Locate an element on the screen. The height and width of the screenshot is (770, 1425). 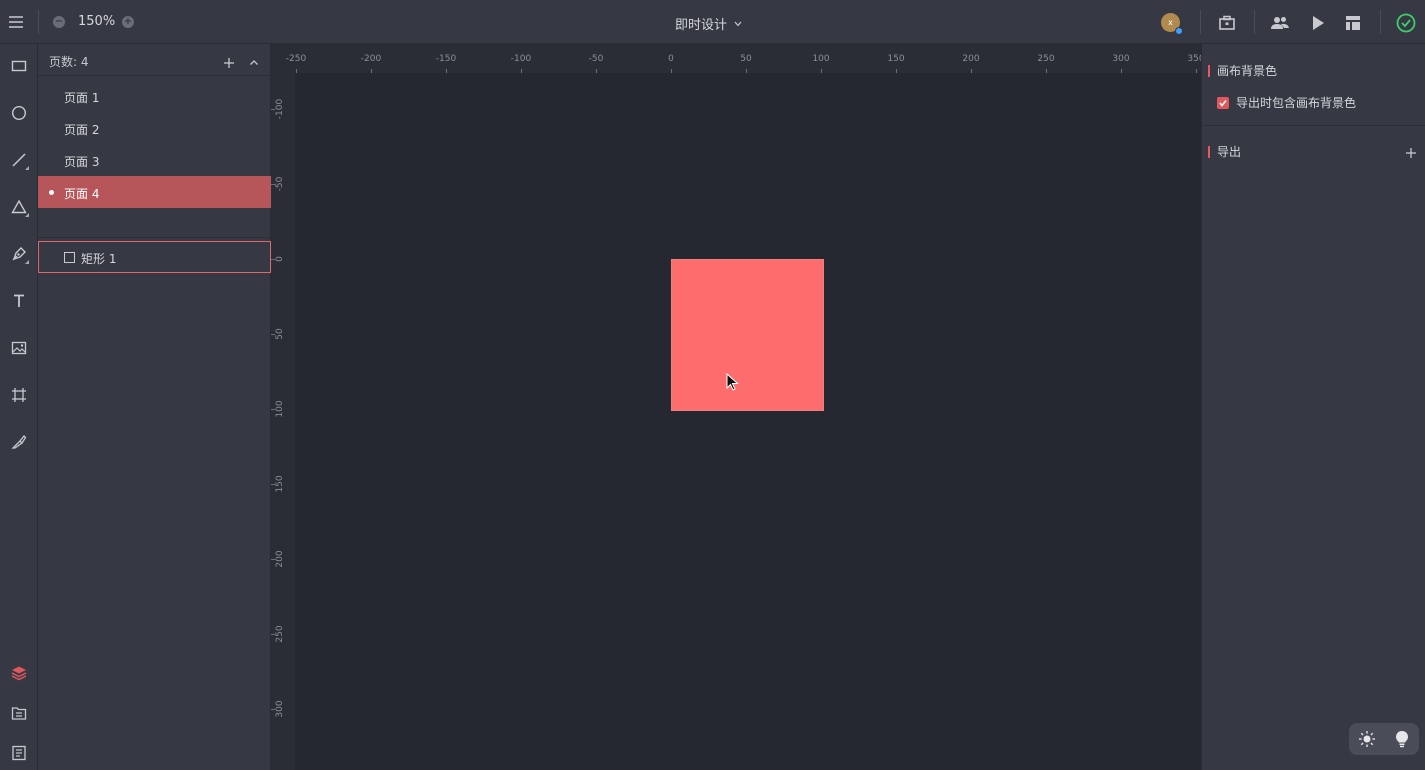
check-circle-icon is located at coordinates (1406, 23).